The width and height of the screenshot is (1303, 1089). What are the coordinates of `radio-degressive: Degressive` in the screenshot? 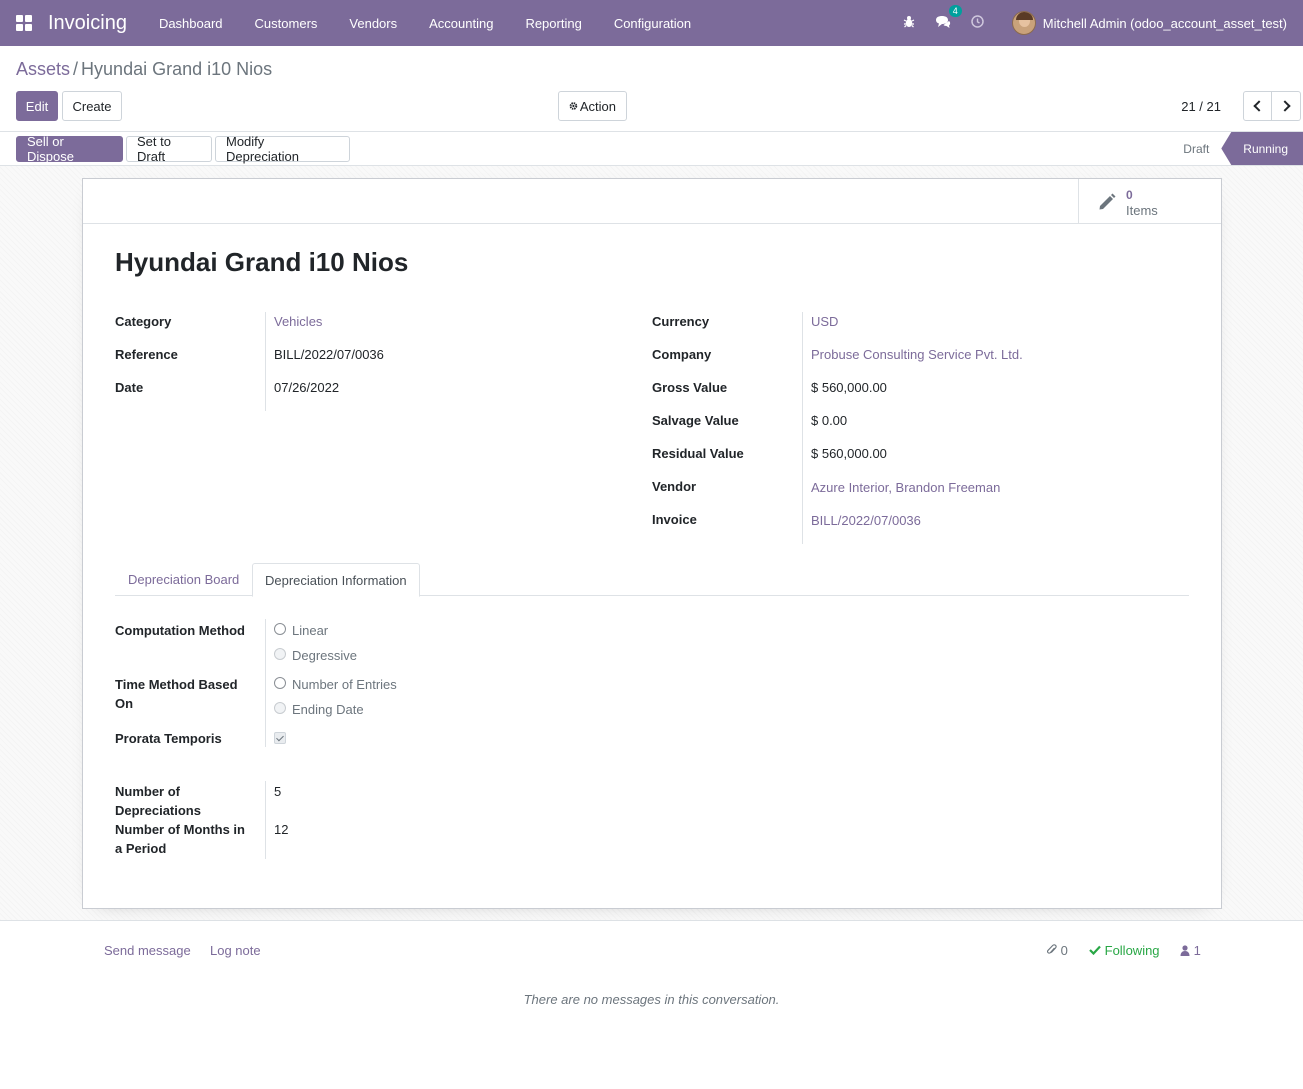 It's located at (315, 658).